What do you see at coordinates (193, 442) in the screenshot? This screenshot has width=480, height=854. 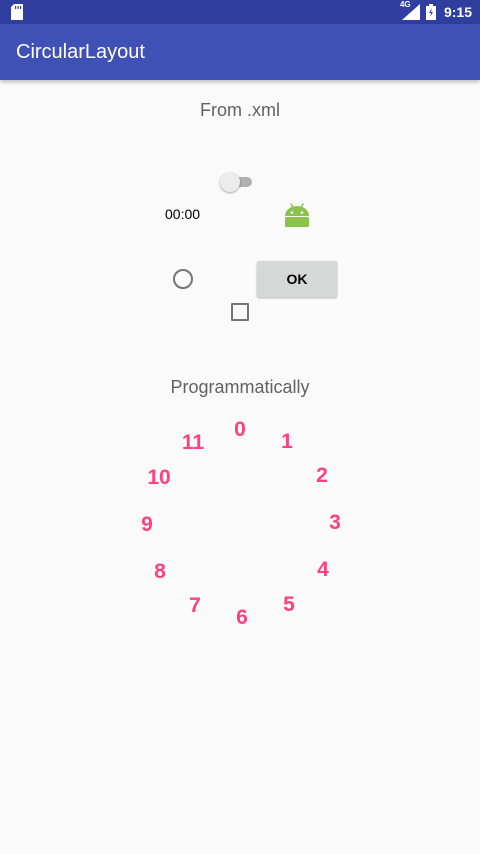 I see `dial-number: 11` at bounding box center [193, 442].